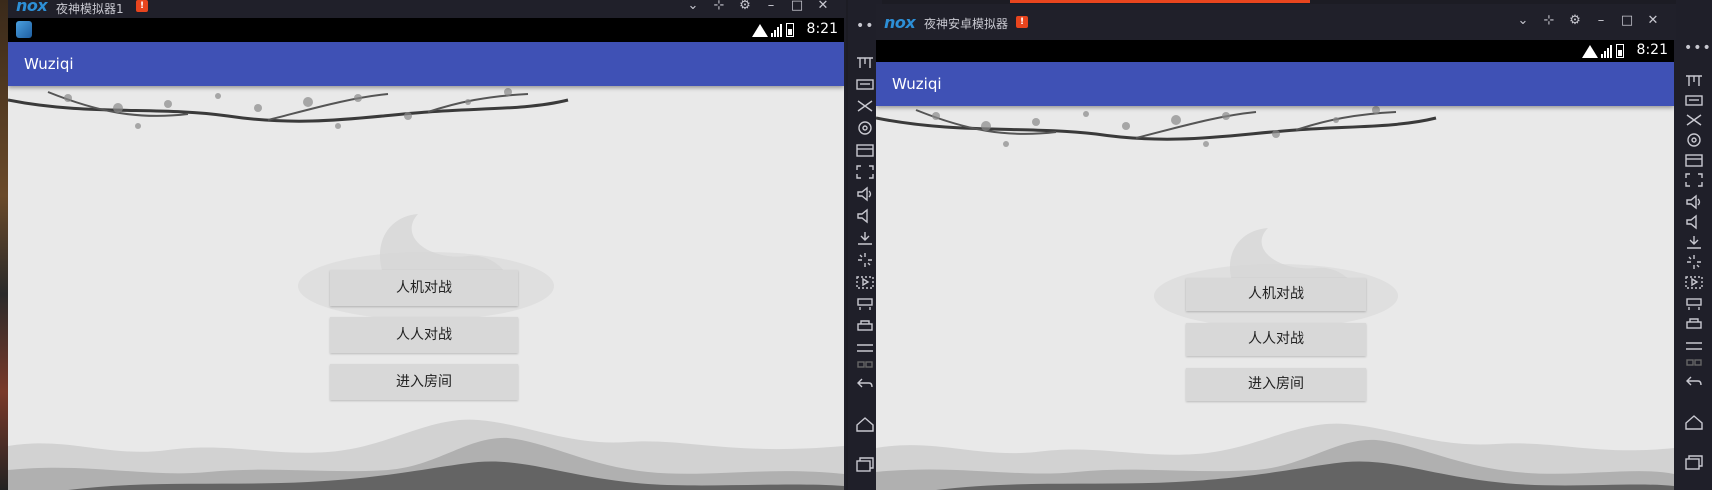 The image size is (1712, 490). Describe the element at coordinates (426, 30) in the screenshot. I see `left-status-bar: 8:21` at that location.